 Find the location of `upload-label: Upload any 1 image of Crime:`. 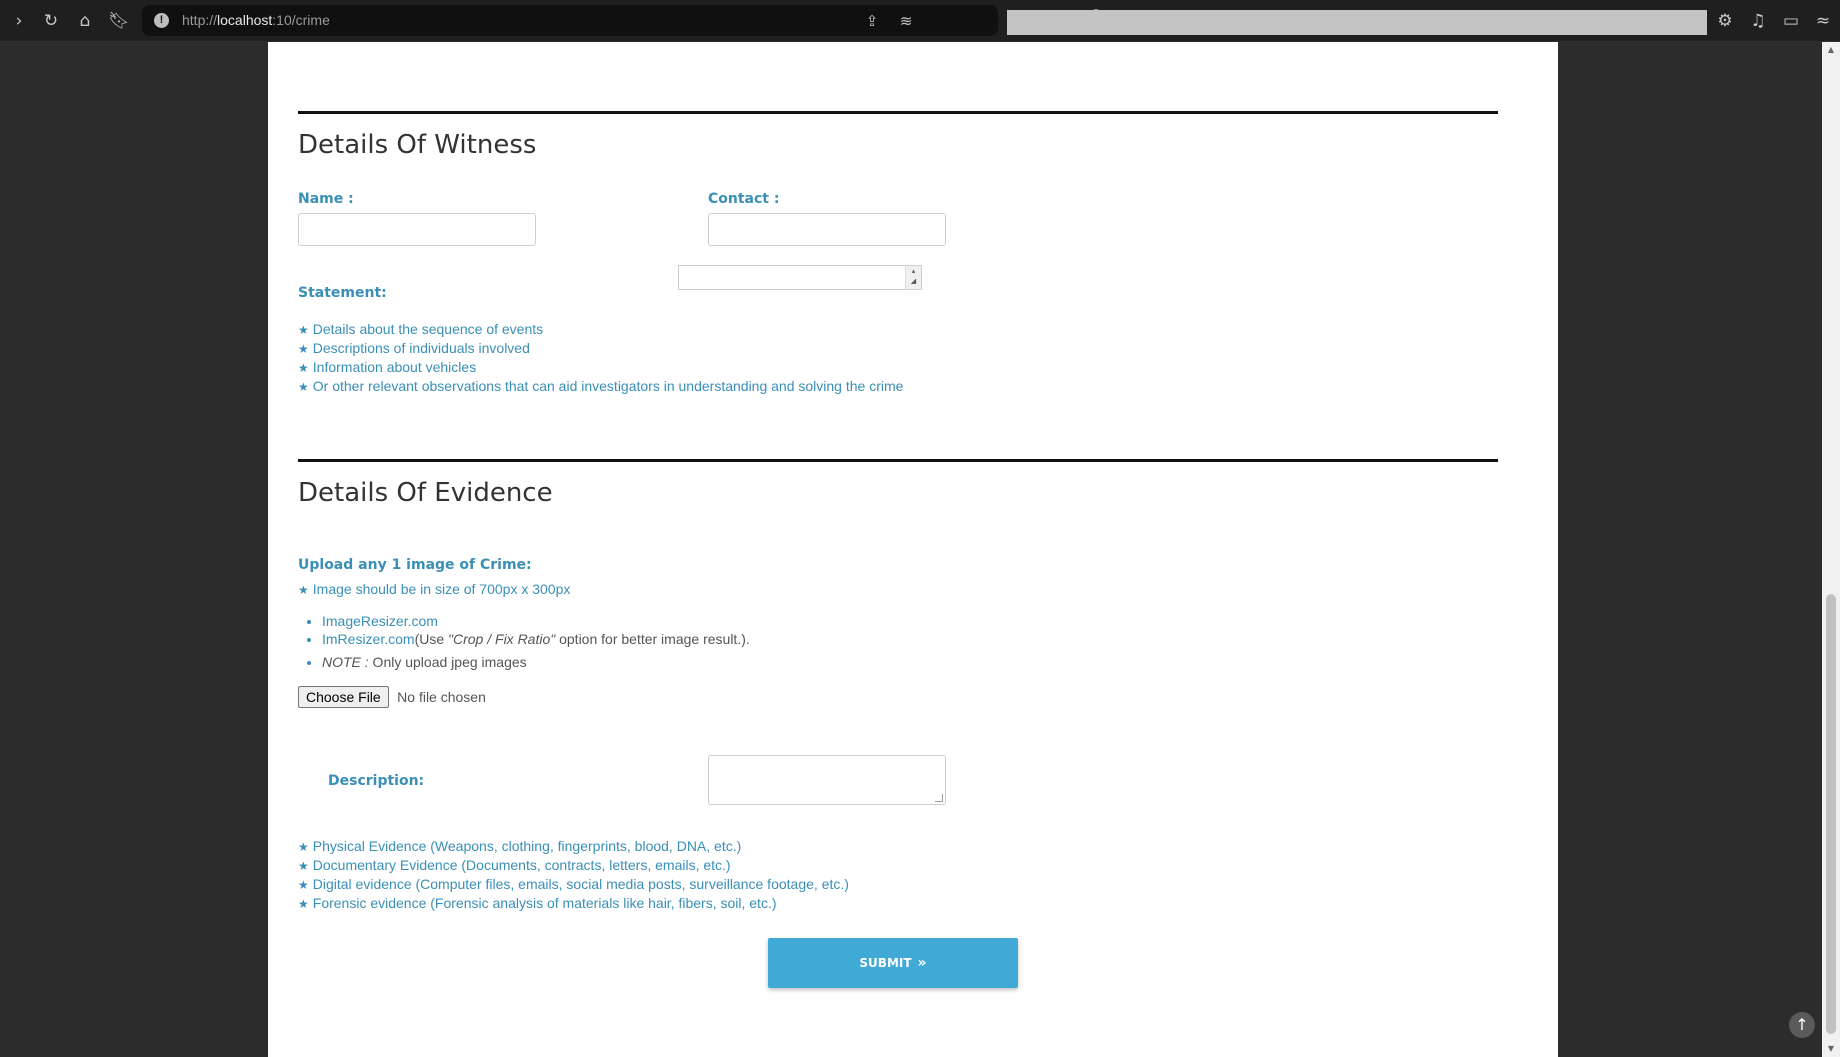

upload-label: Upload any 1 image of Crime: is located at coordinates (415, 565).